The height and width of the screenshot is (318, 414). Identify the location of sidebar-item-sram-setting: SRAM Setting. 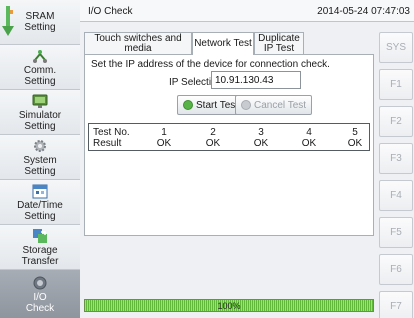
(40, 22).